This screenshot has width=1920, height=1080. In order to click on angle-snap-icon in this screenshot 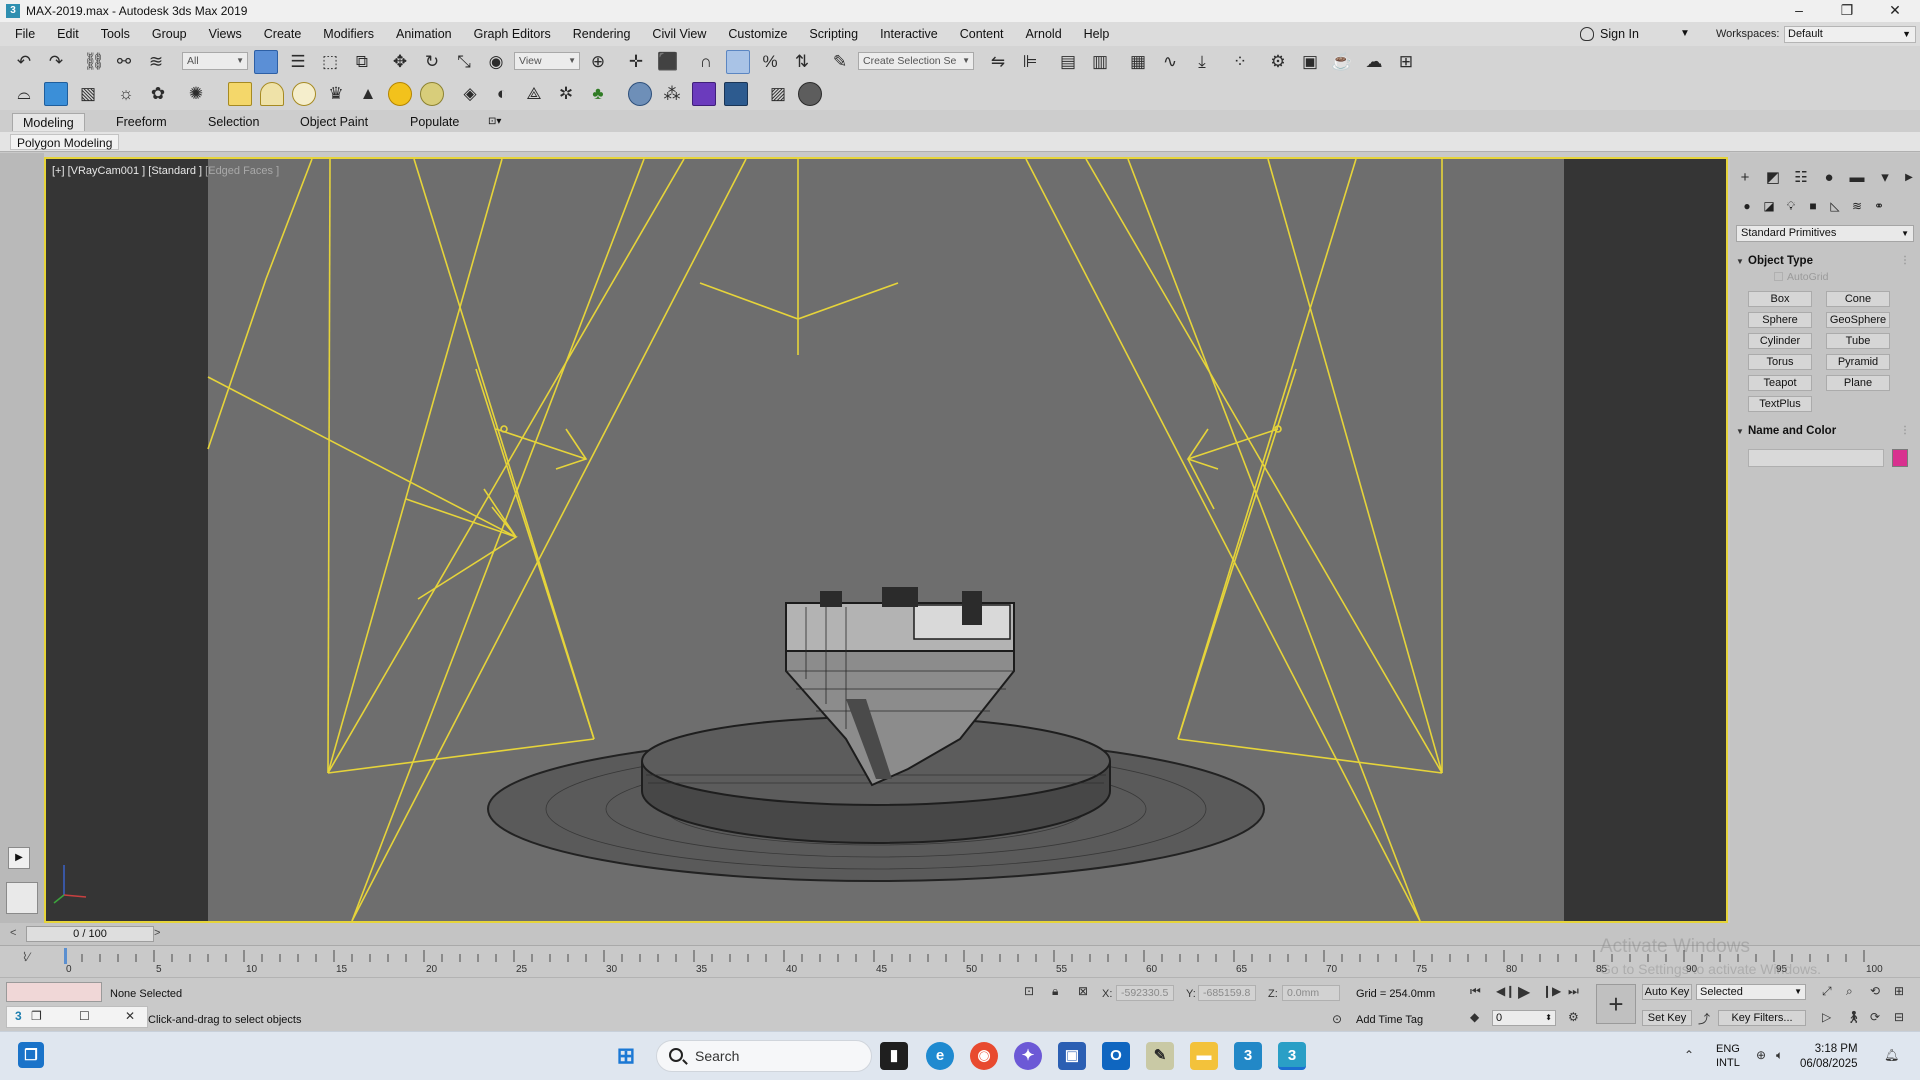, I will do `click(738, 62)`.